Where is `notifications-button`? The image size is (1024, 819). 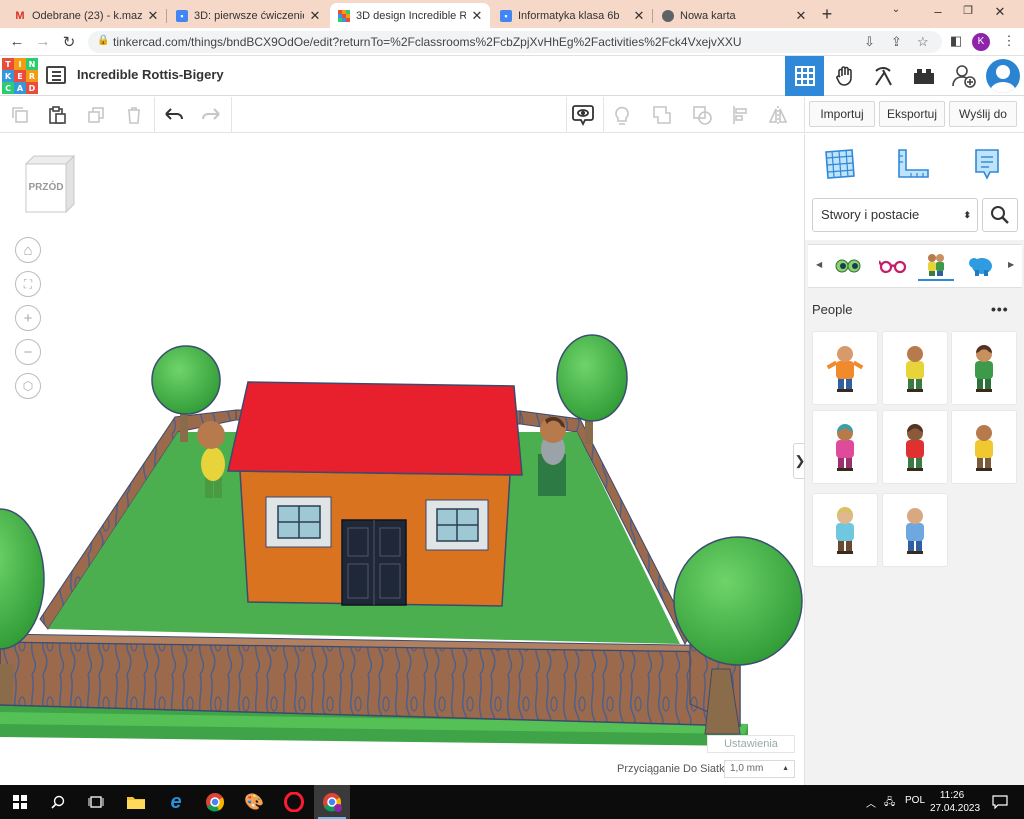
notifications-button is located at coordinates (1000, 802).